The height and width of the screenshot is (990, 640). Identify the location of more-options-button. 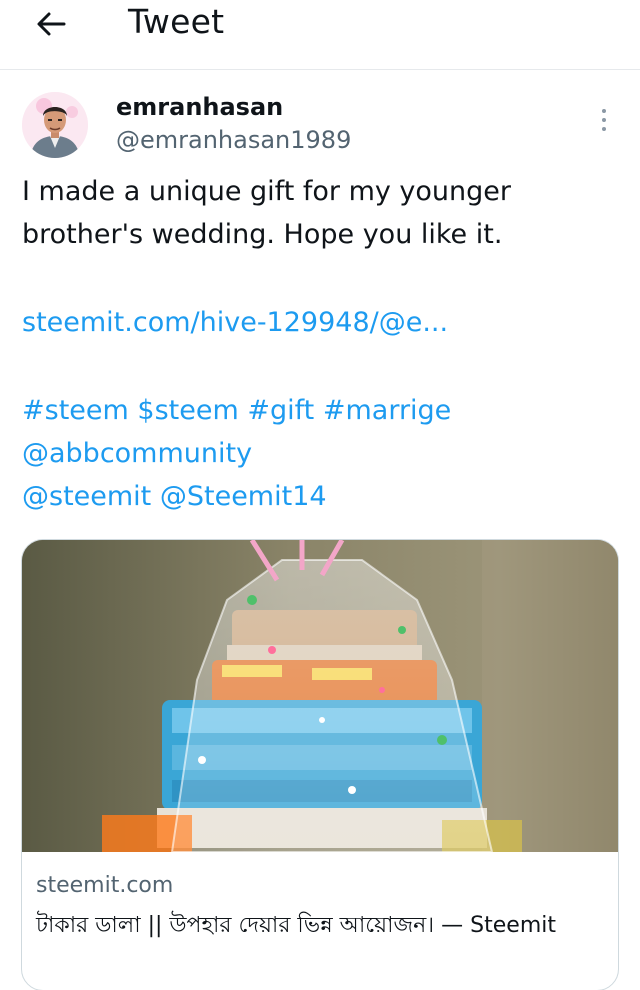
(604, 120).